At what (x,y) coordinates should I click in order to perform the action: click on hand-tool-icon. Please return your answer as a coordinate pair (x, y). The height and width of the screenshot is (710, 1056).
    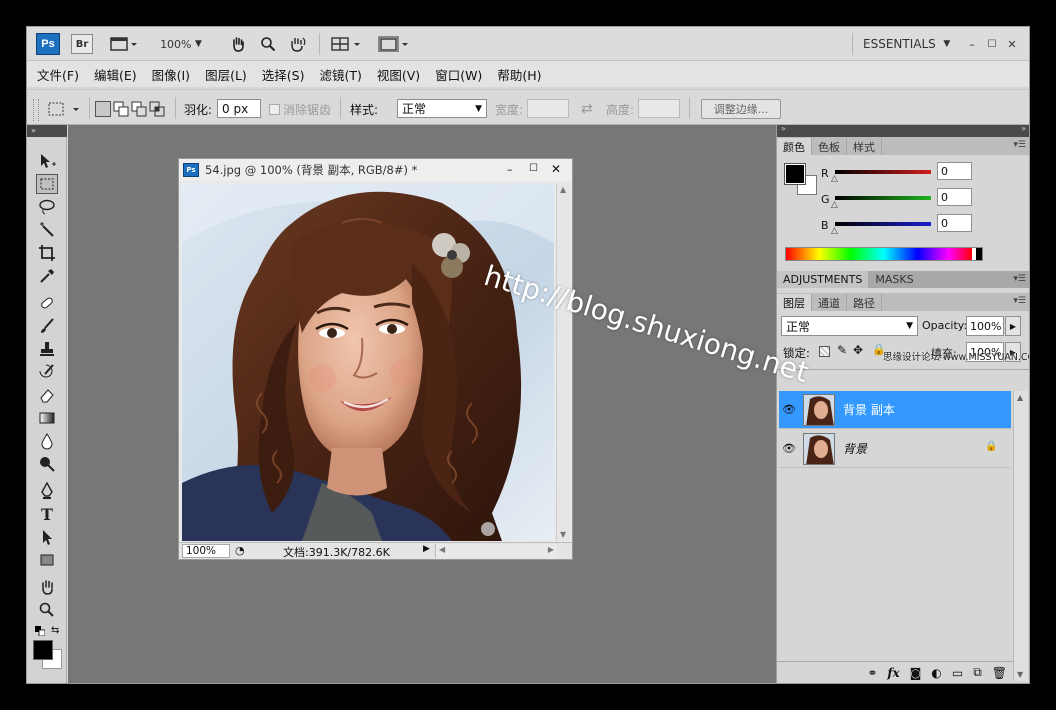
    Looking at the image, I should click on (47, 587).